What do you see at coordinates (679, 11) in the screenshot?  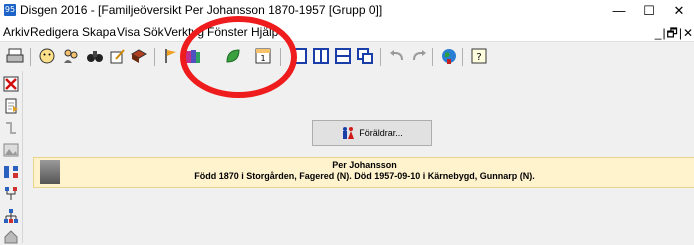 I see `close-button: ✕` at bounding box center [679, 11].